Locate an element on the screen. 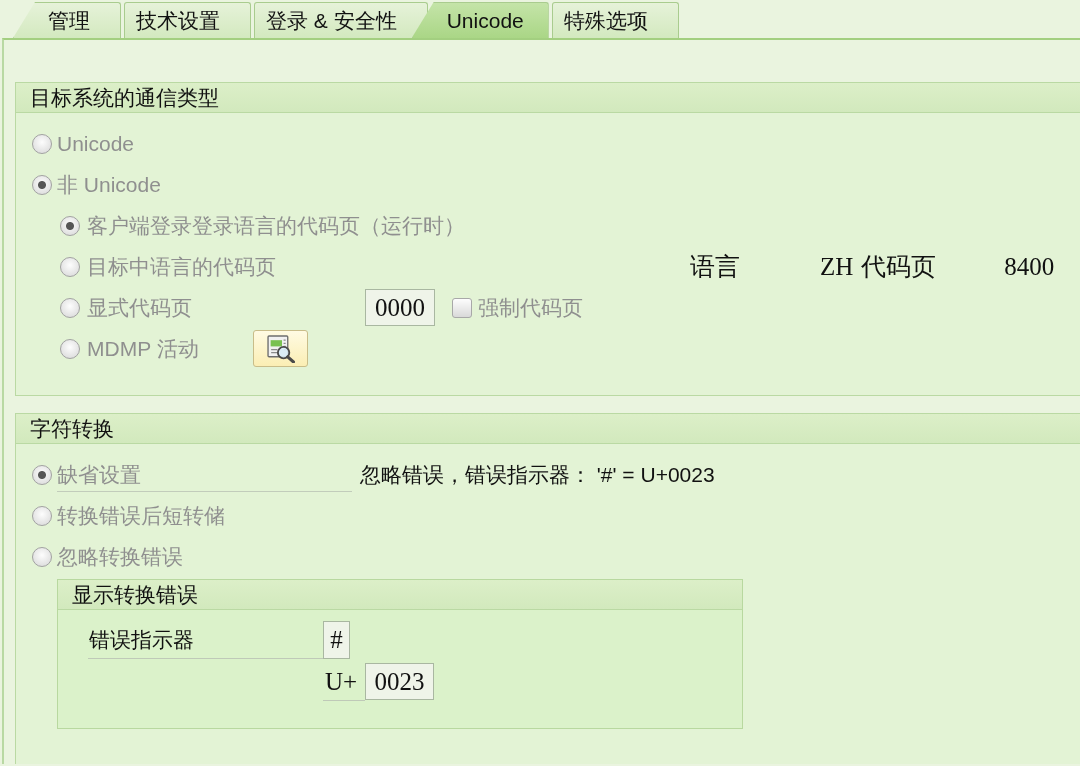 Image resolution: width=1080 pixels, height=766 pixels. tab: Unicode is located at coordinates (480, 20).